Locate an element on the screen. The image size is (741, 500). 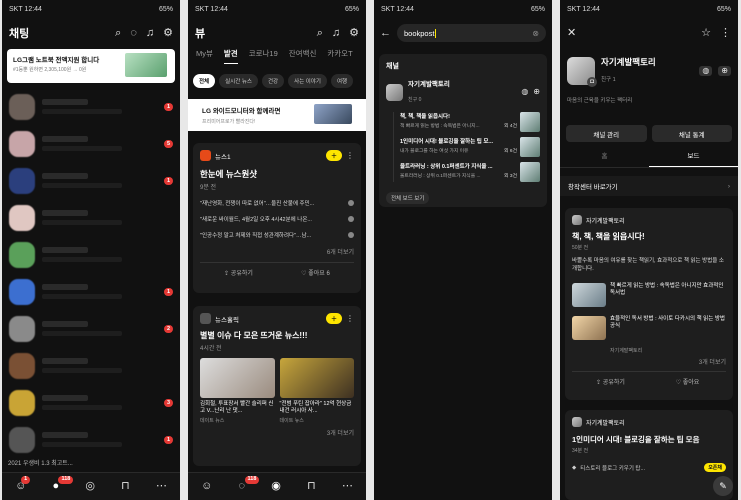
search-input: bookpost ⊗ is located at coordinates (471, 33).